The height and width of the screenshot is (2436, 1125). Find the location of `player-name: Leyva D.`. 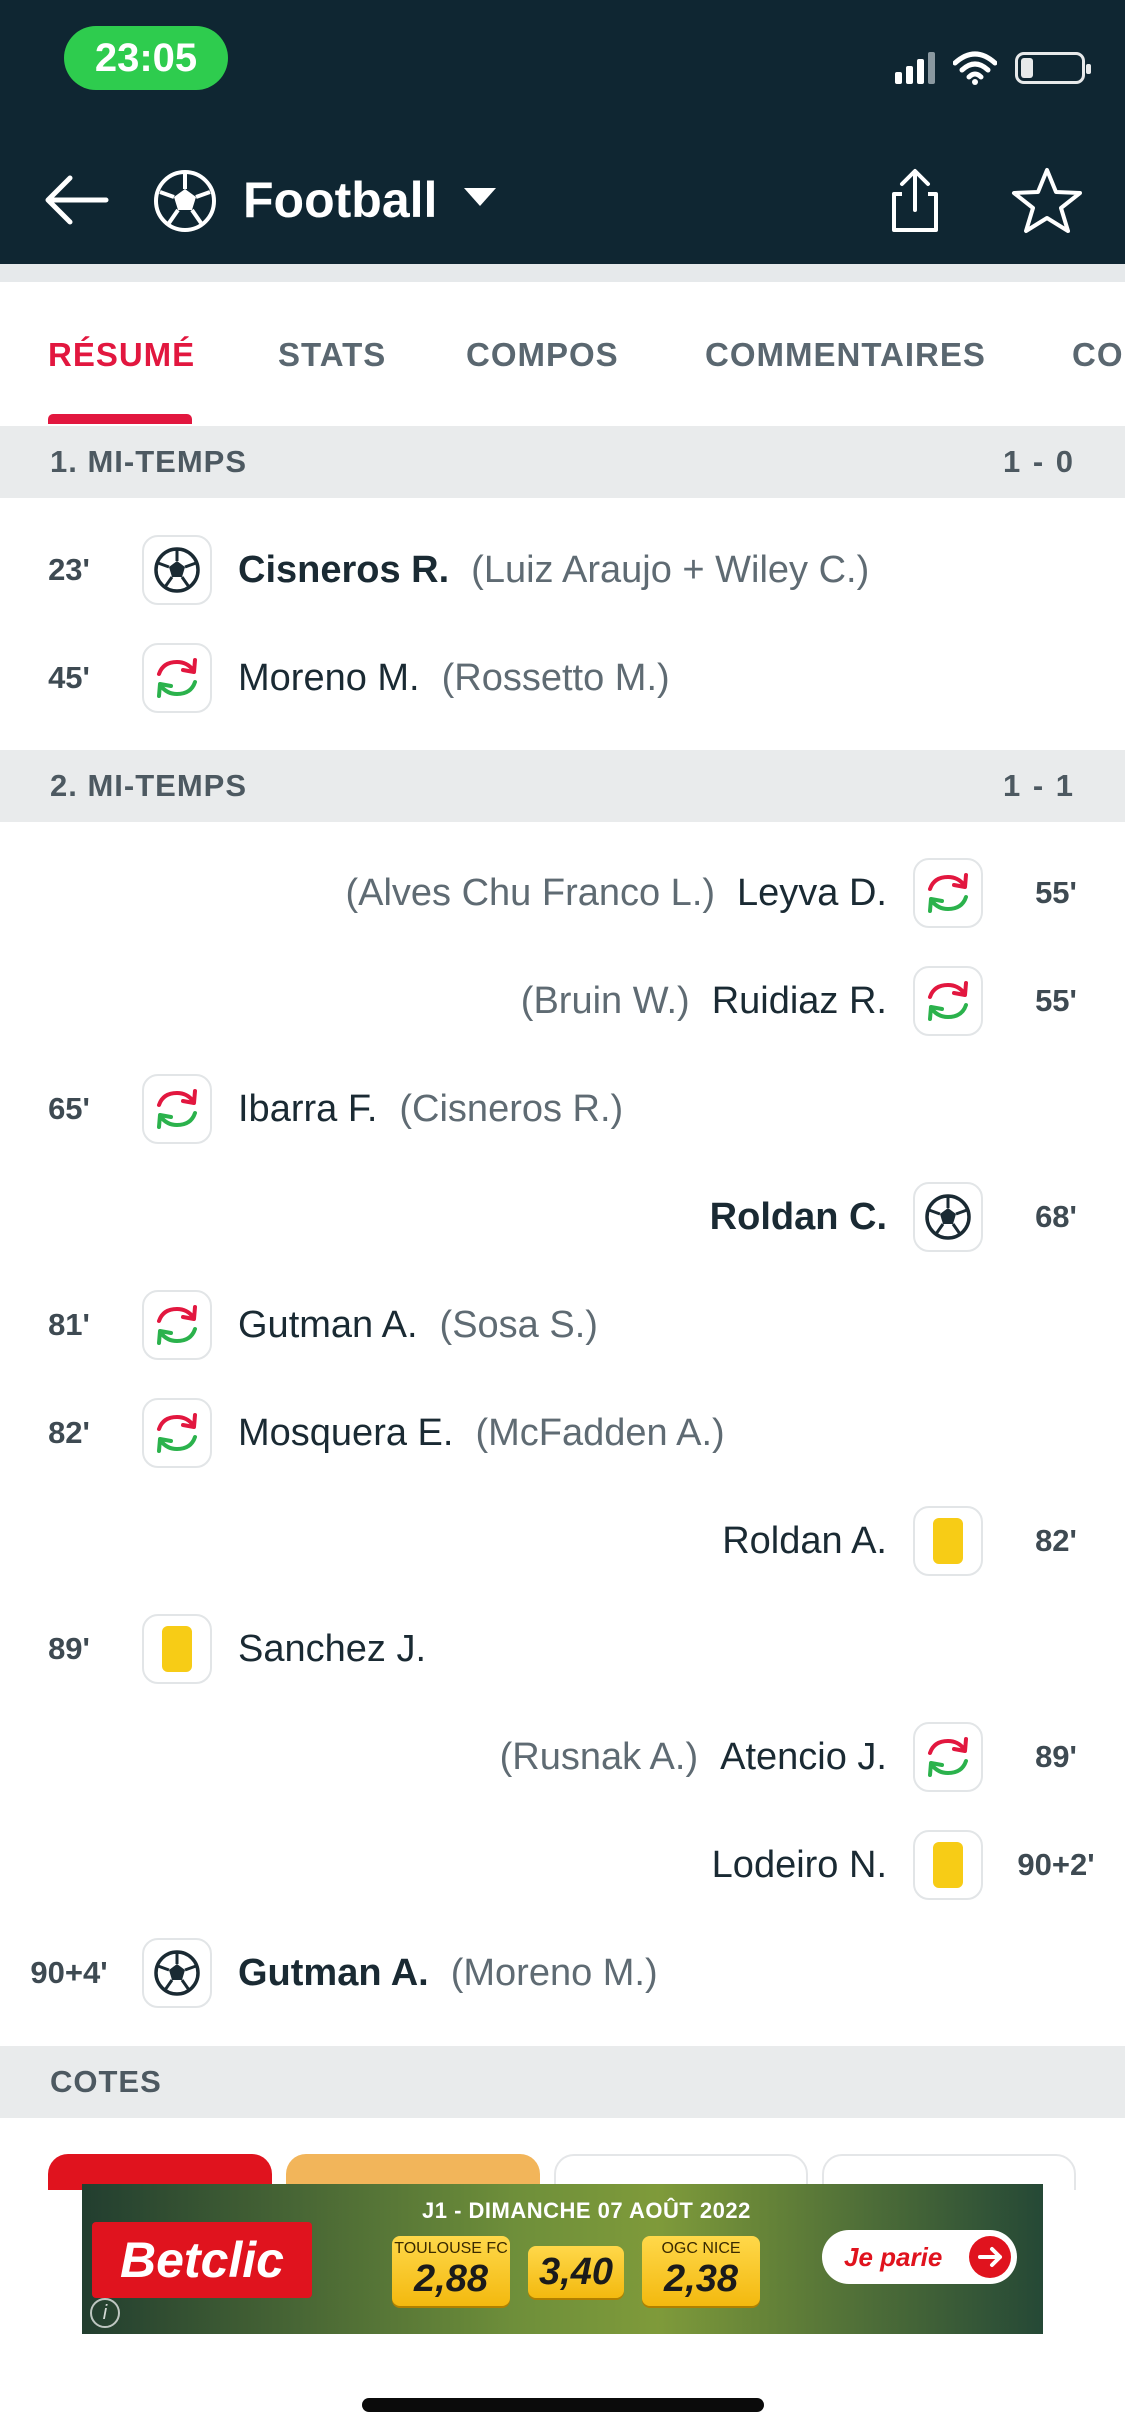

player-name: Leyva D. is located at coordinates (812, 893).